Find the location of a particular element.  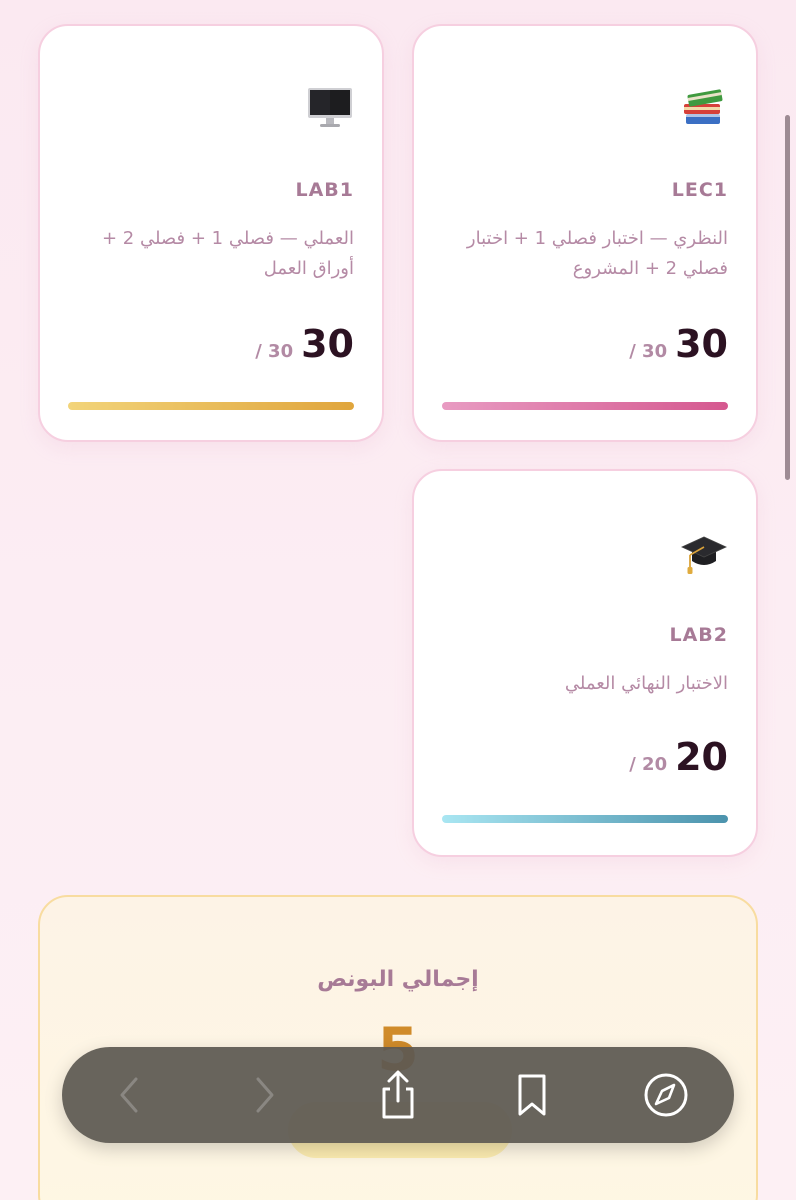

browser-toolbar is located at coordinates (398, 1095).